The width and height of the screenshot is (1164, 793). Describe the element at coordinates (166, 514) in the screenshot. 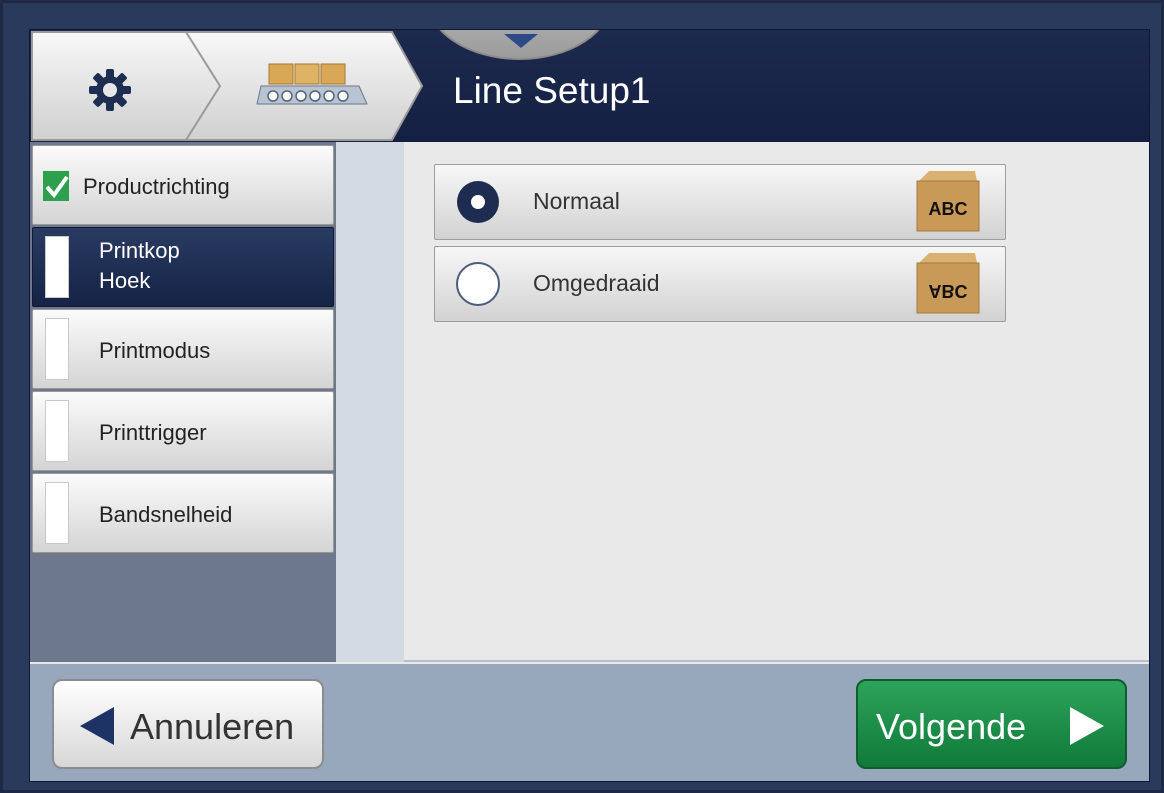

I see `menu-item-label: Bandsnelheid` at that location.